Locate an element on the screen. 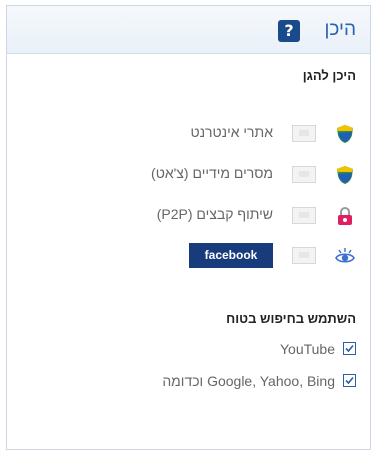 The image size is (373, 452). protect-label: אתרי אינטרנט is located at coordinates (231, 132).